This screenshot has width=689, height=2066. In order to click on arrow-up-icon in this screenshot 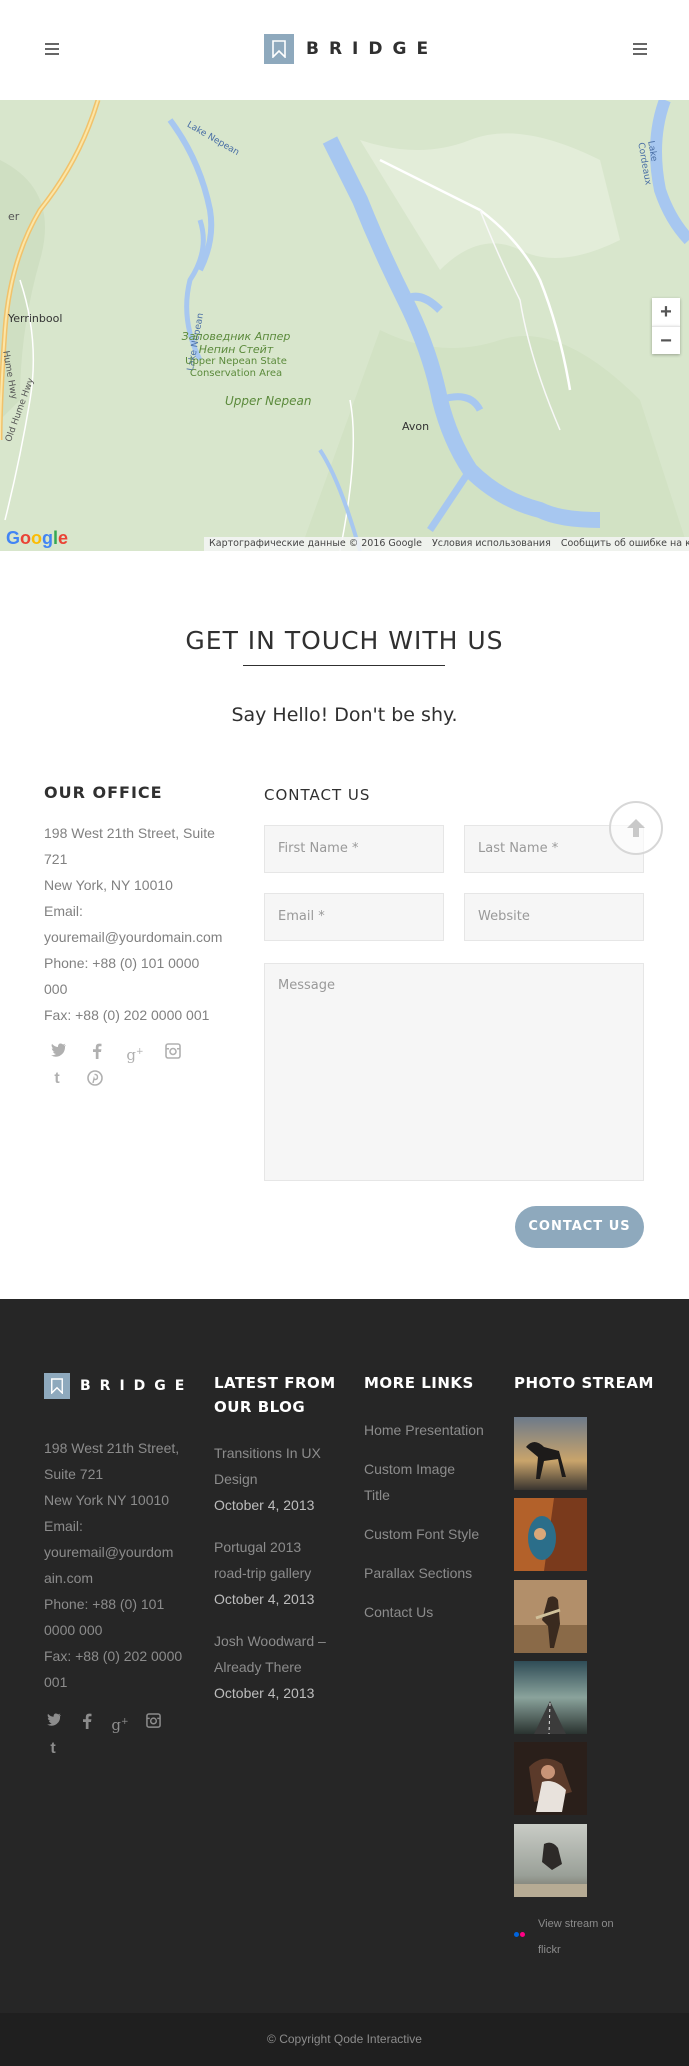, I will do `click(636, 828)`.